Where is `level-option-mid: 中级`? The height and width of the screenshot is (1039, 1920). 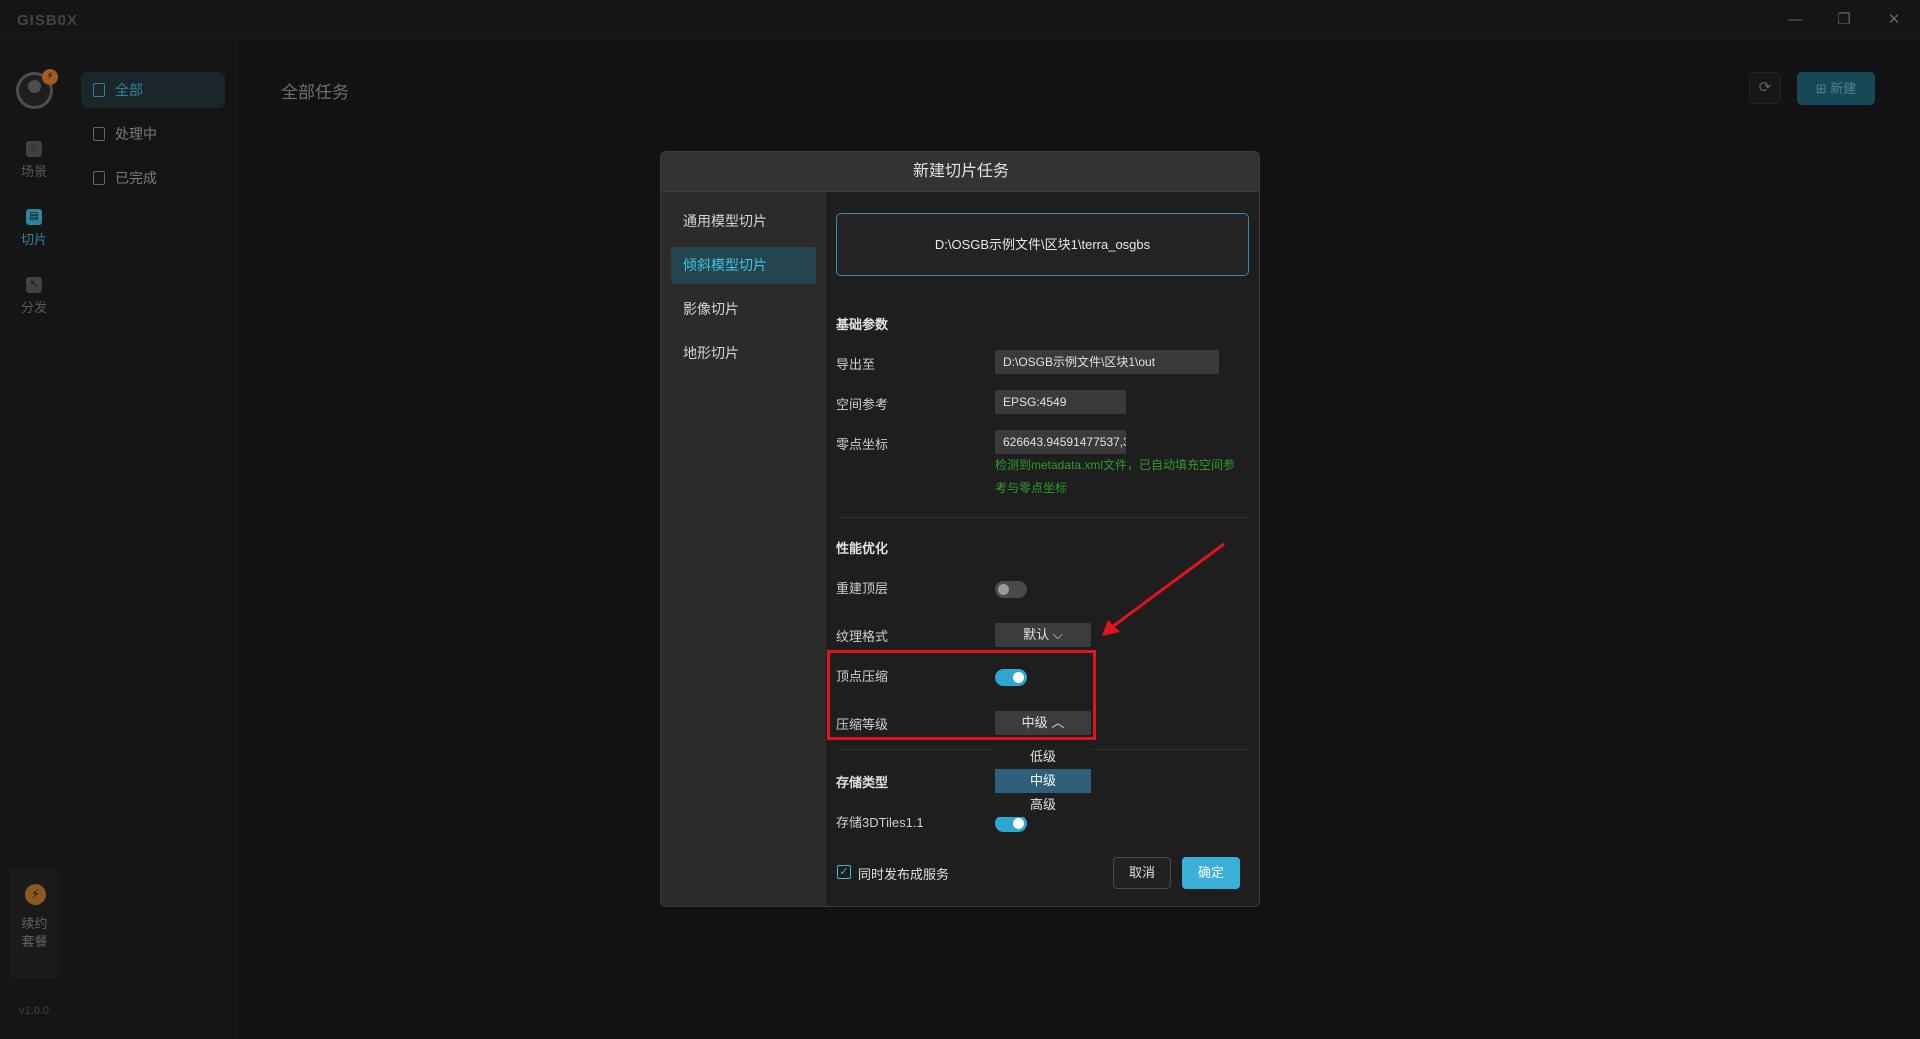
level-option-mid: 中级 is located at coordinates (1043, 781).